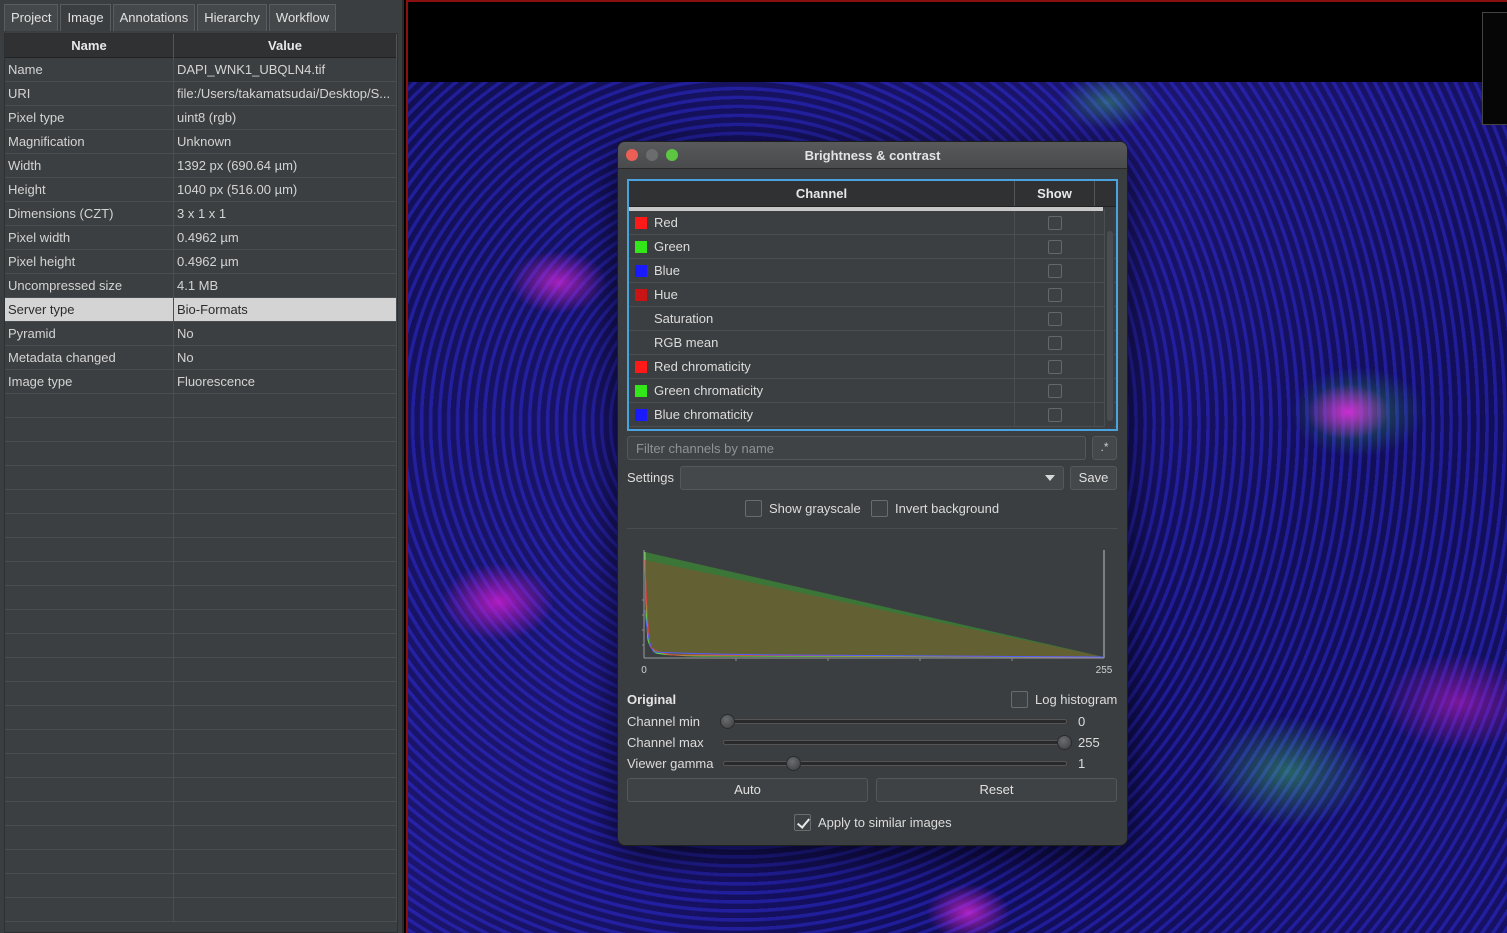  I want to click on column-header-channel: Channel, so click(822, 193).